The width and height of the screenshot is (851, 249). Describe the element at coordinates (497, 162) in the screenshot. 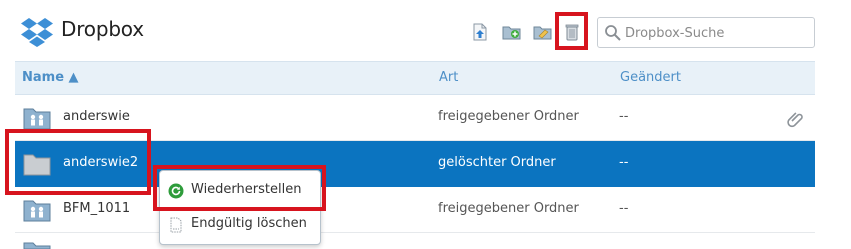

I see `file-type: gelöschter Ordner` at that location.